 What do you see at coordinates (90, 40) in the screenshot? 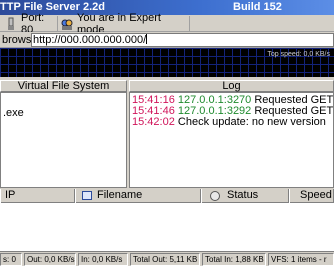
I see `url-value: http://000.000.000.000/` at bounding box center [90, 40].